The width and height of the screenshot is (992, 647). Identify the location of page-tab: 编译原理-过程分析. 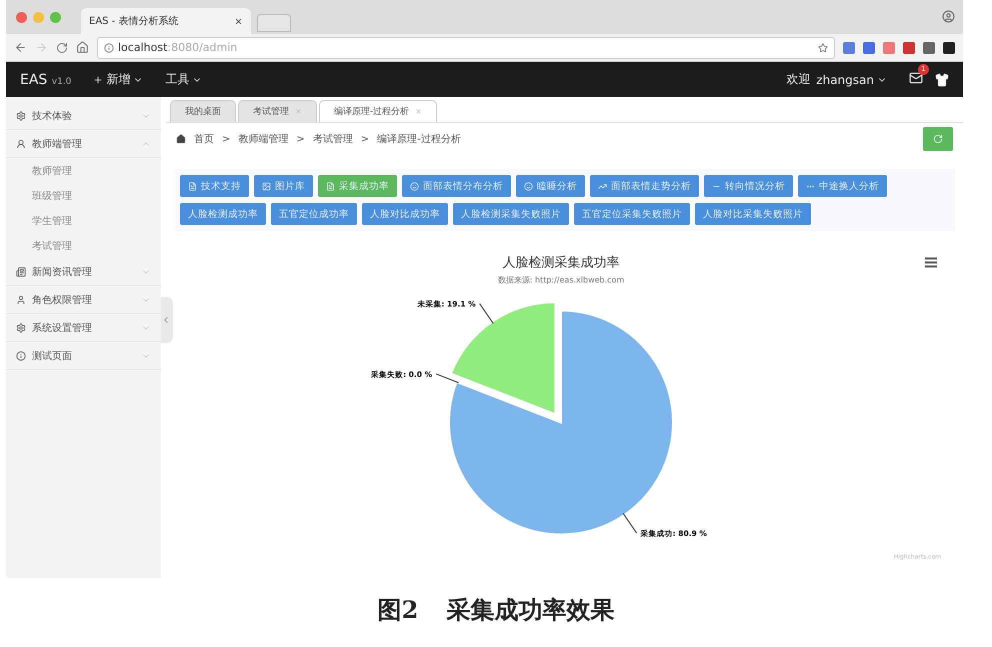
(378, 111).